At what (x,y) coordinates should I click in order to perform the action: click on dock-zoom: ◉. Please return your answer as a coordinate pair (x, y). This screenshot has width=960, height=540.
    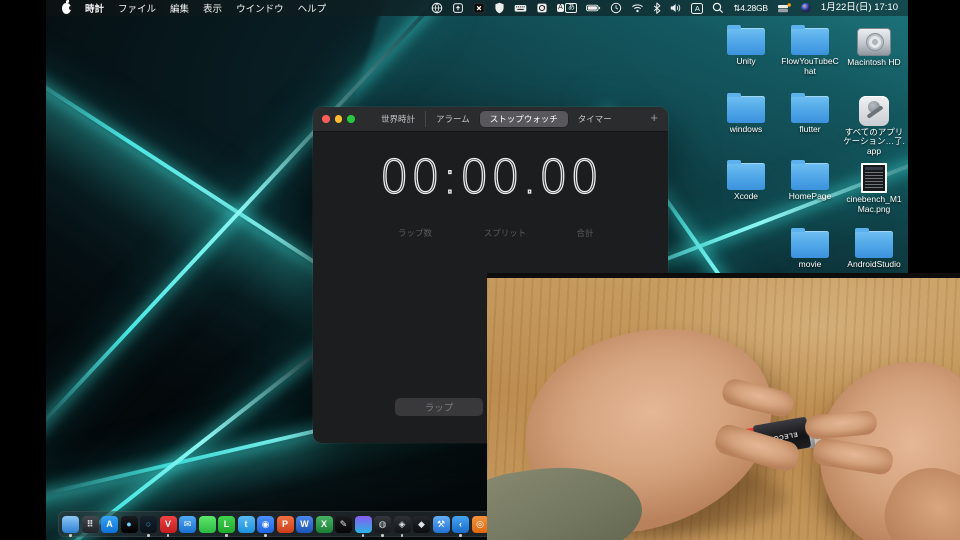
    Looking at the image, I should click on (265, 526).